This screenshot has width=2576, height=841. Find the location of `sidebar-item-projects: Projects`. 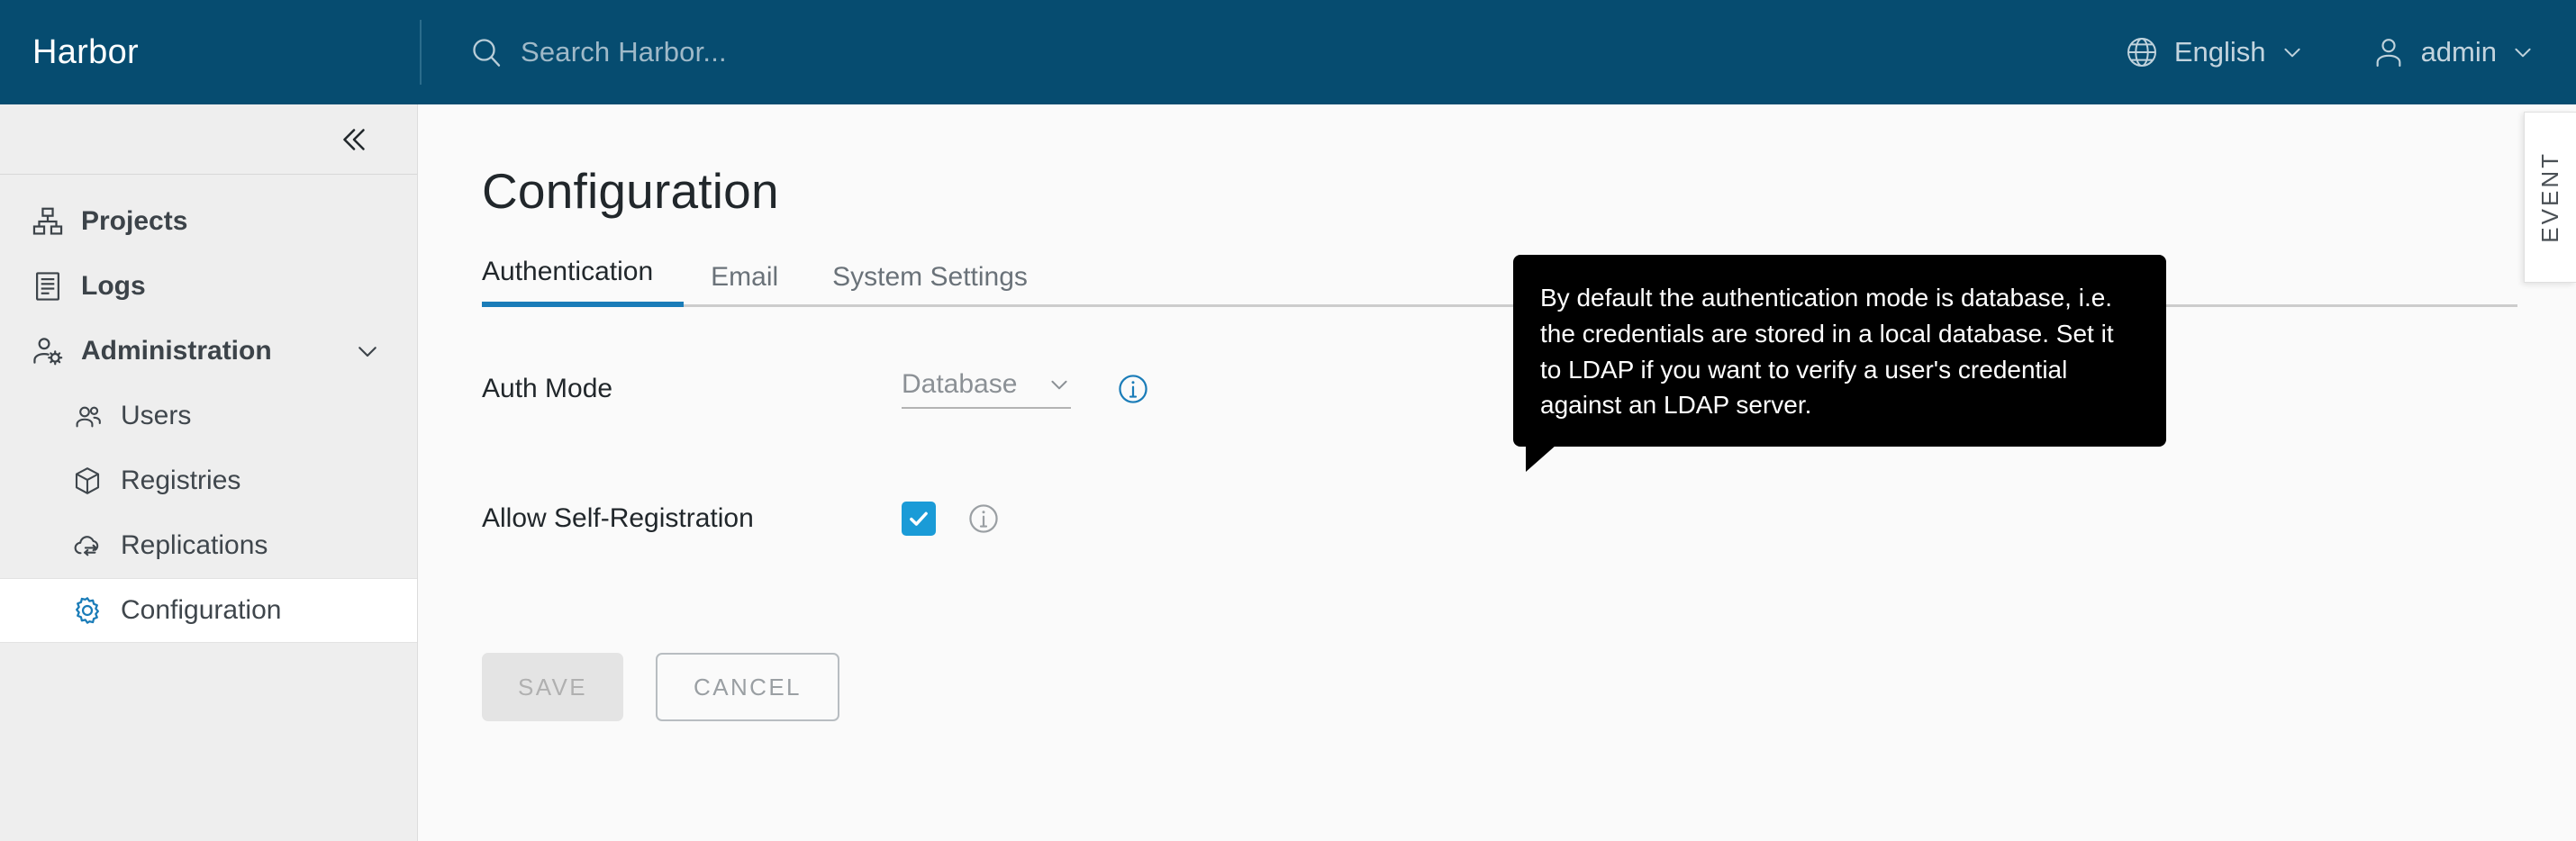

sidebar-item-projects: Projects is located at coordinates (208, 221).